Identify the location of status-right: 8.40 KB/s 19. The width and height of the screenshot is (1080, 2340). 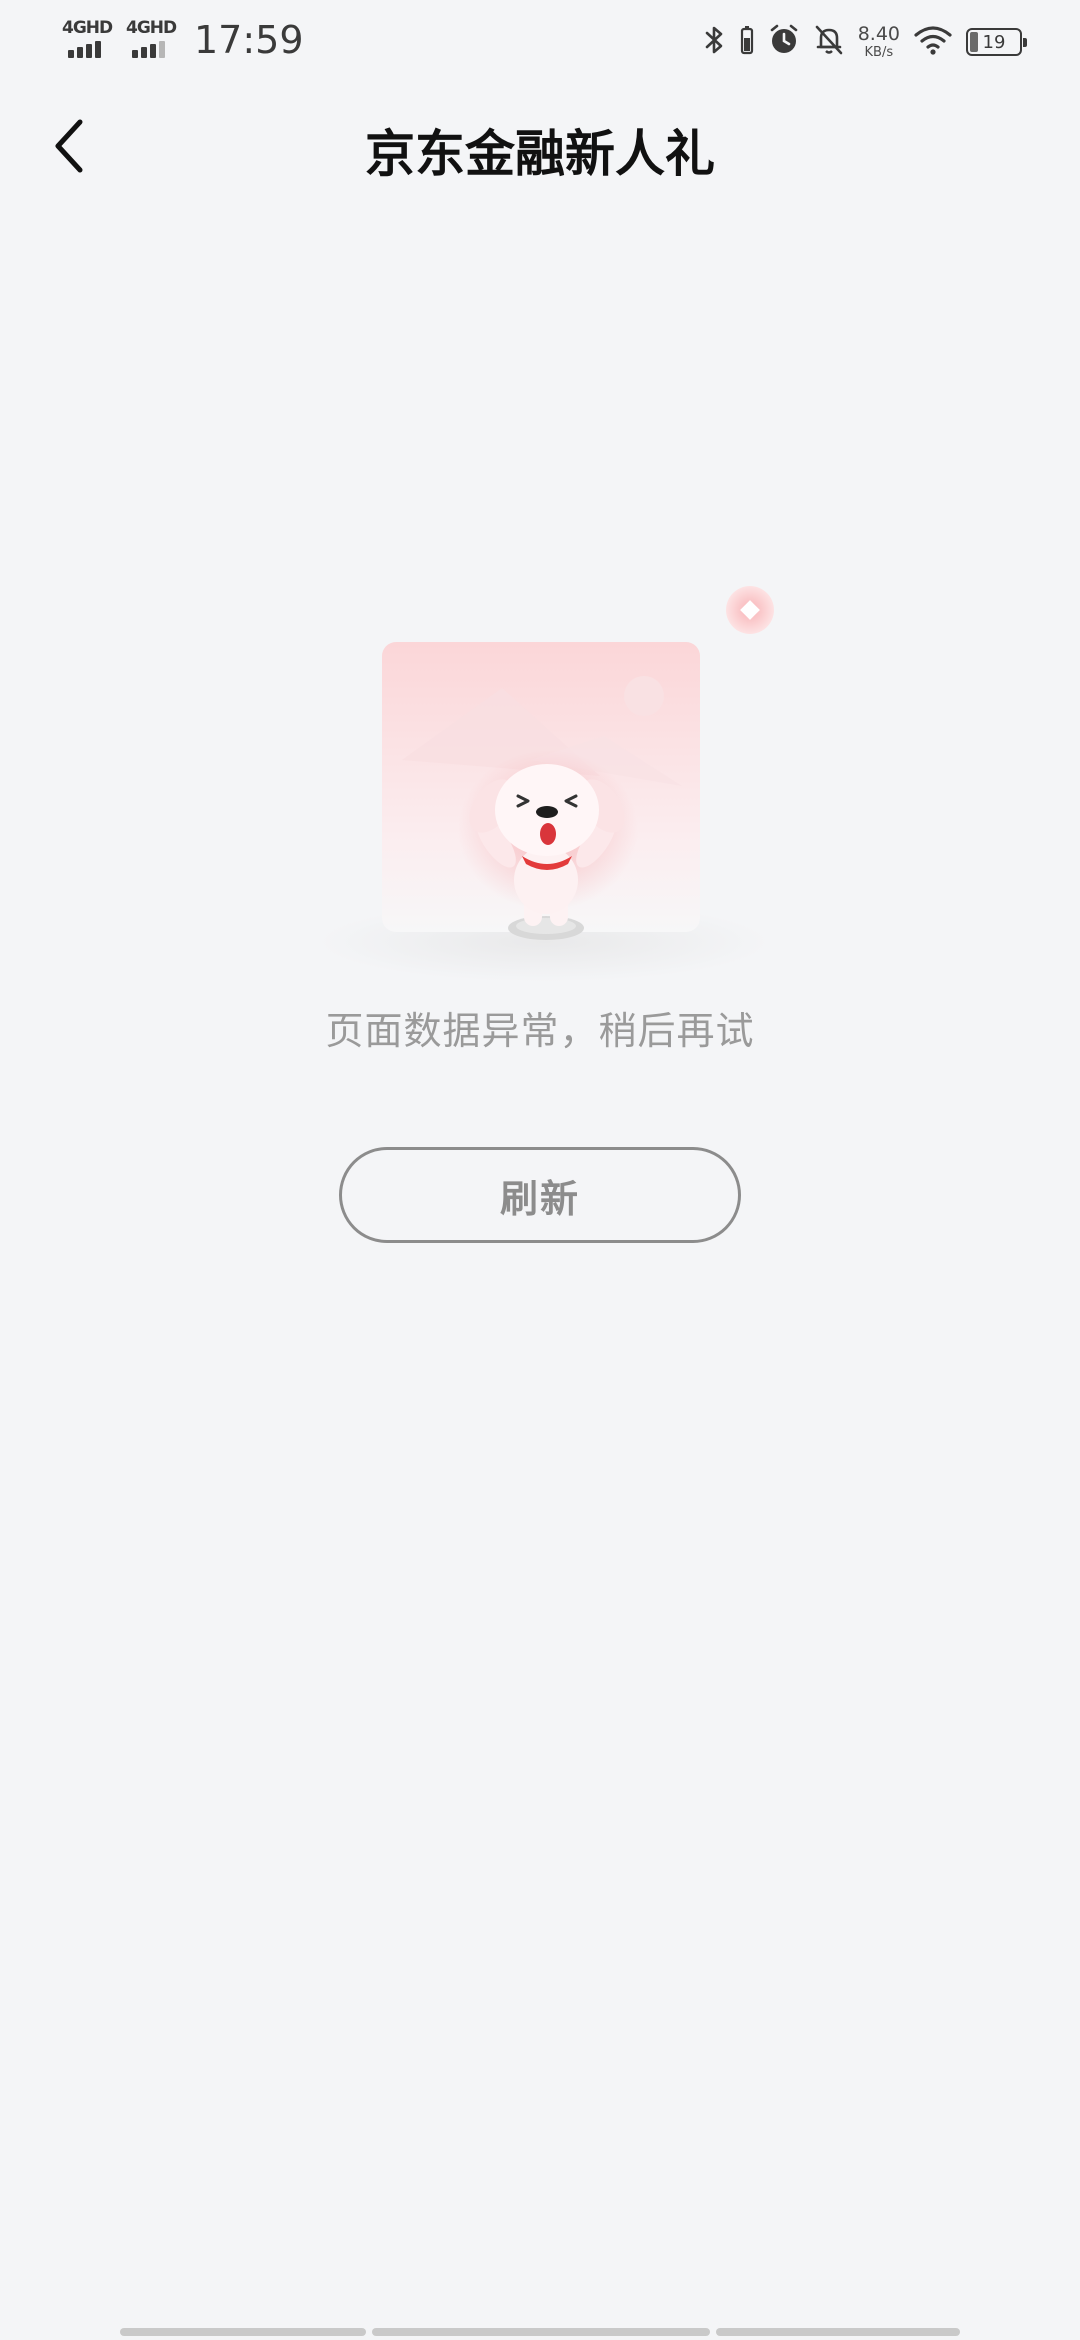
(865, 42).